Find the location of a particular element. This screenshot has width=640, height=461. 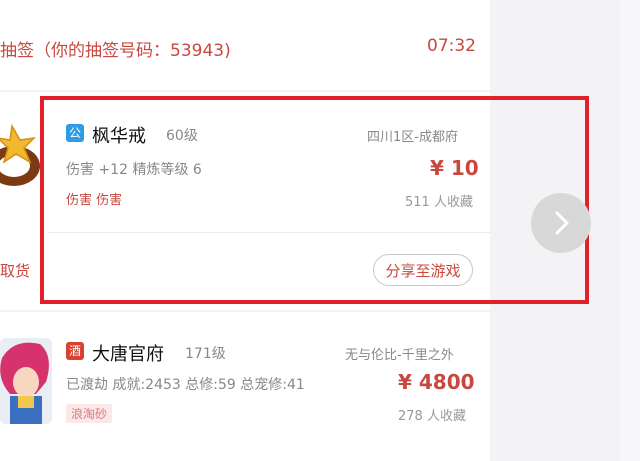

character-badge: 酒 is located at coordinates (75, 351).